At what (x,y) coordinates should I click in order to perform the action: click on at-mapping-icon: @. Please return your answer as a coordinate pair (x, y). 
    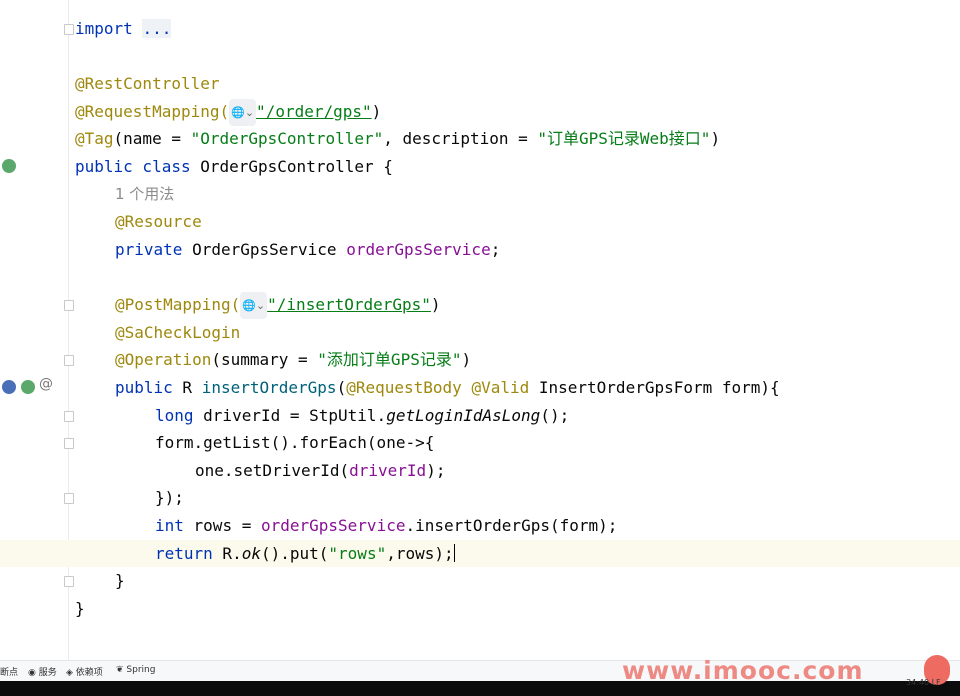
    Looking at the image, I should click on (46, 384).